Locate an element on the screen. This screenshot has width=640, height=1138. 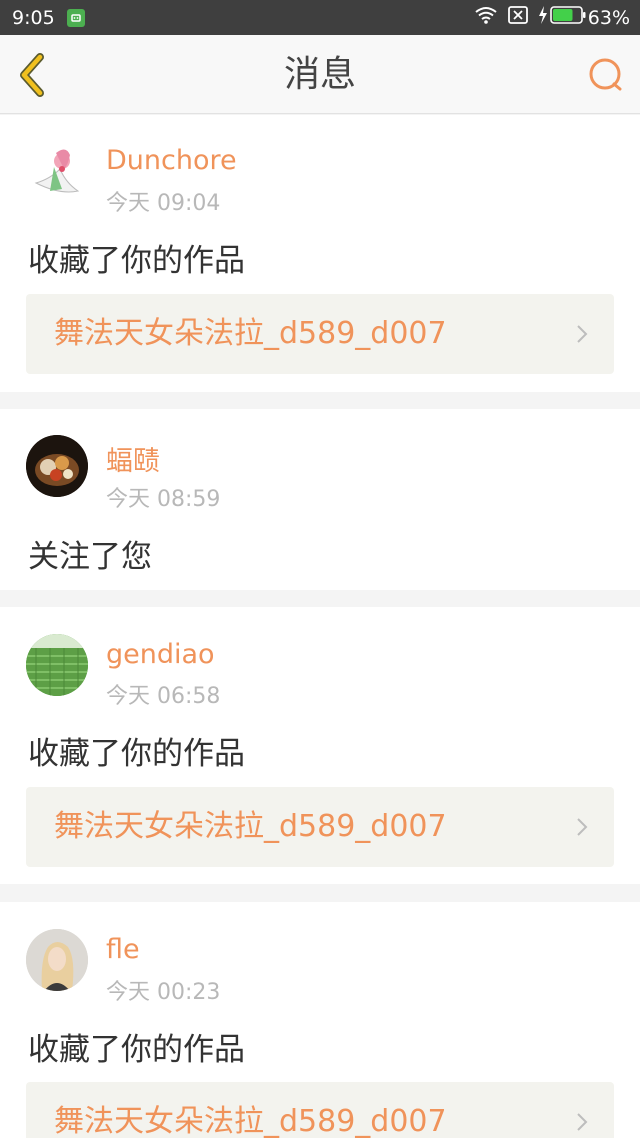
search-button is located at coordinates (606, 75).